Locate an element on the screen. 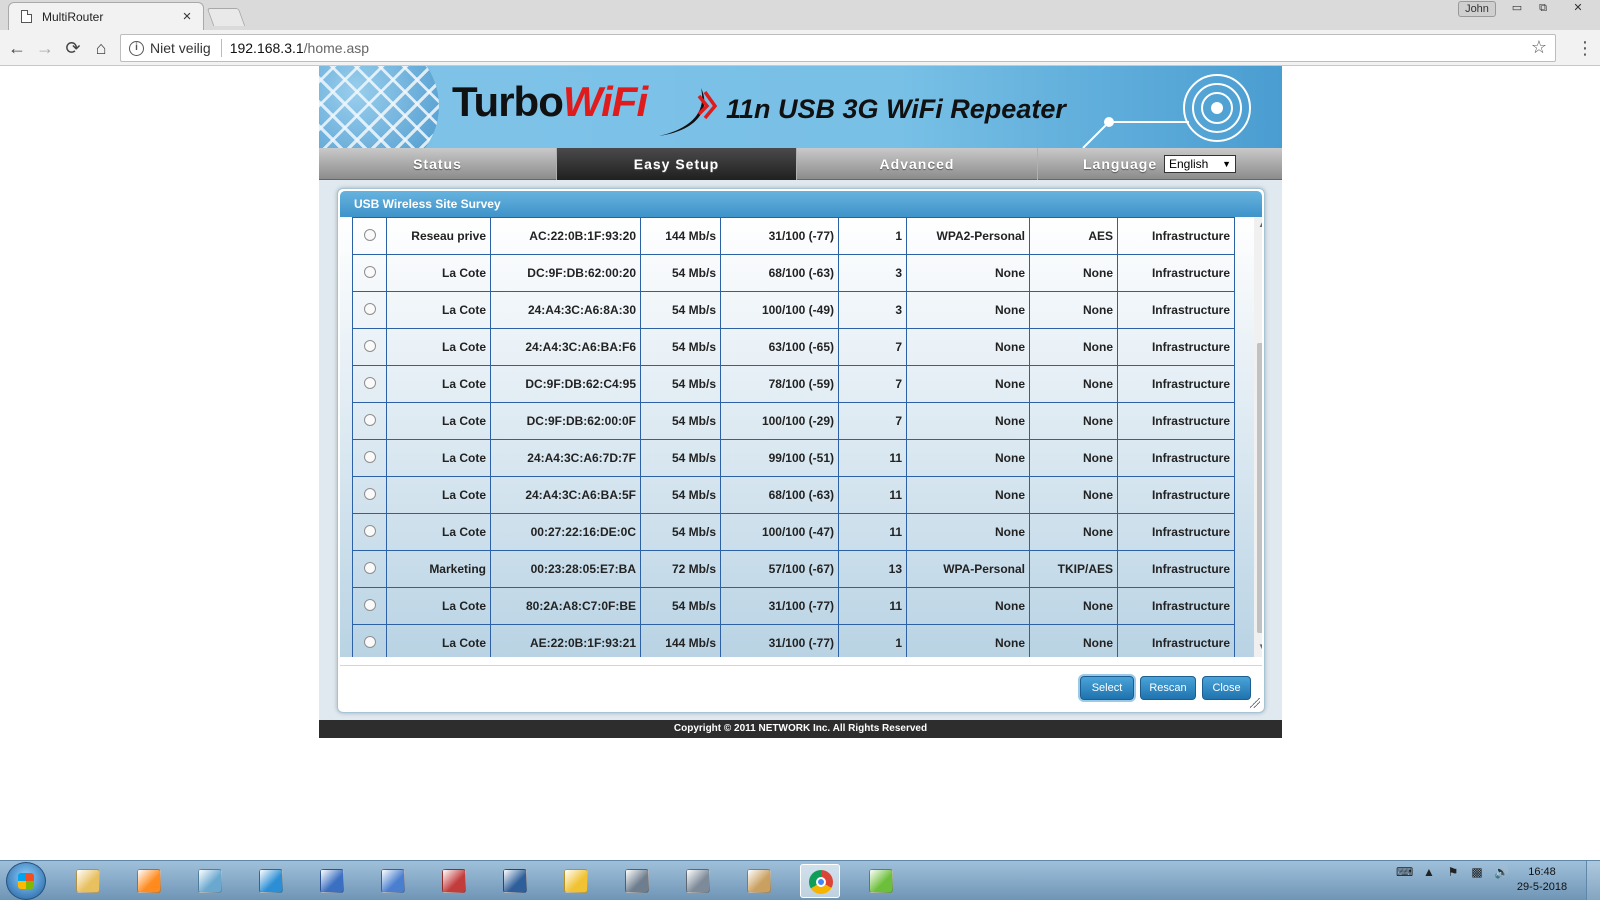 The width and height of the screenshot is (1600, 900). chrome-icon is located at coordinates (821, 882).